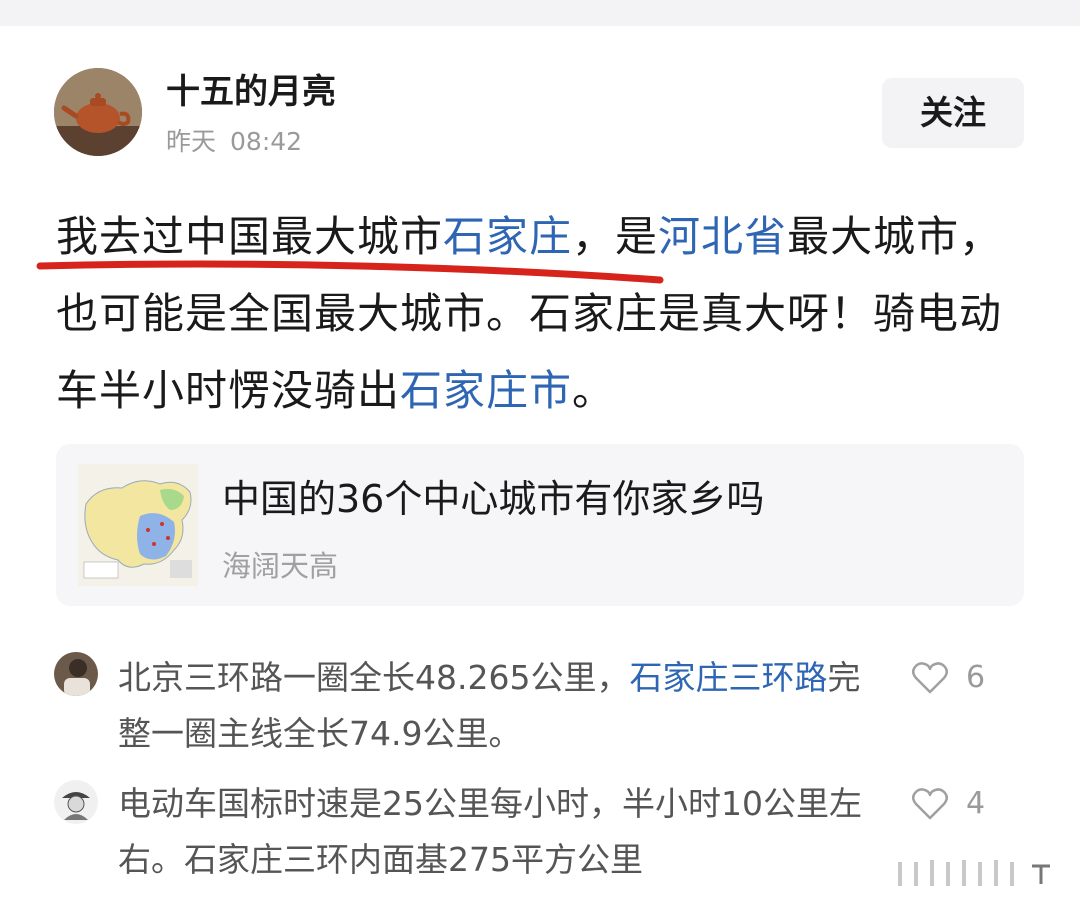 This screenshot has height=902, width=1080. What do you see at coordinates (722, 236) in the screenshot?
I see `topic-link-hebei: 河北省` at bounding box center [722, 236].